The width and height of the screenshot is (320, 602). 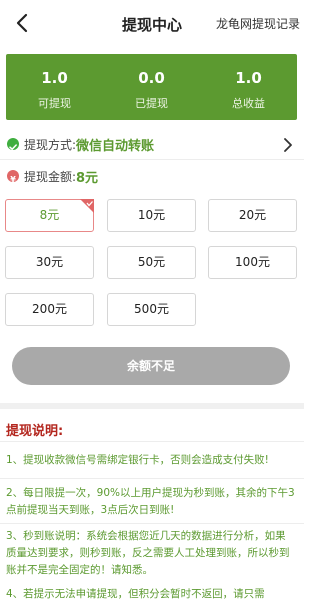 I want to click on chevron-right-icon, so click(x=288, y=144).